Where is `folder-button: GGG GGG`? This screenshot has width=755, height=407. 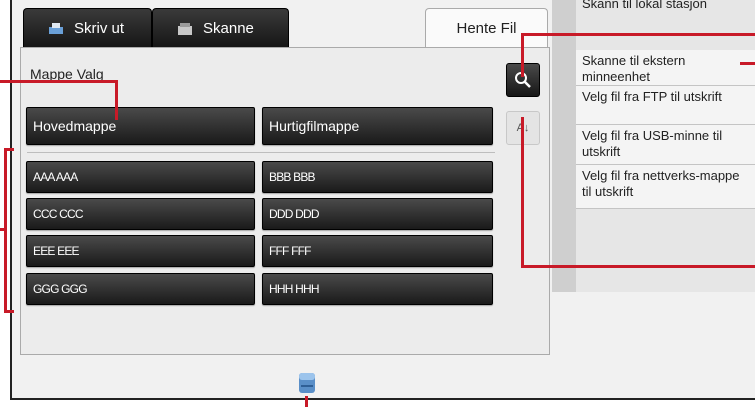
folder-button: GGG GGG is located at coordinates (140, 289).